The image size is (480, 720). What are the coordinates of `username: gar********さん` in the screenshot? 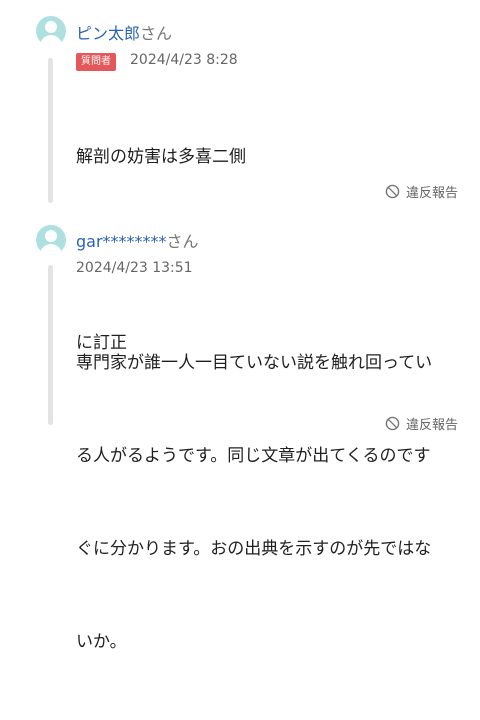 It's located at (137, 240).